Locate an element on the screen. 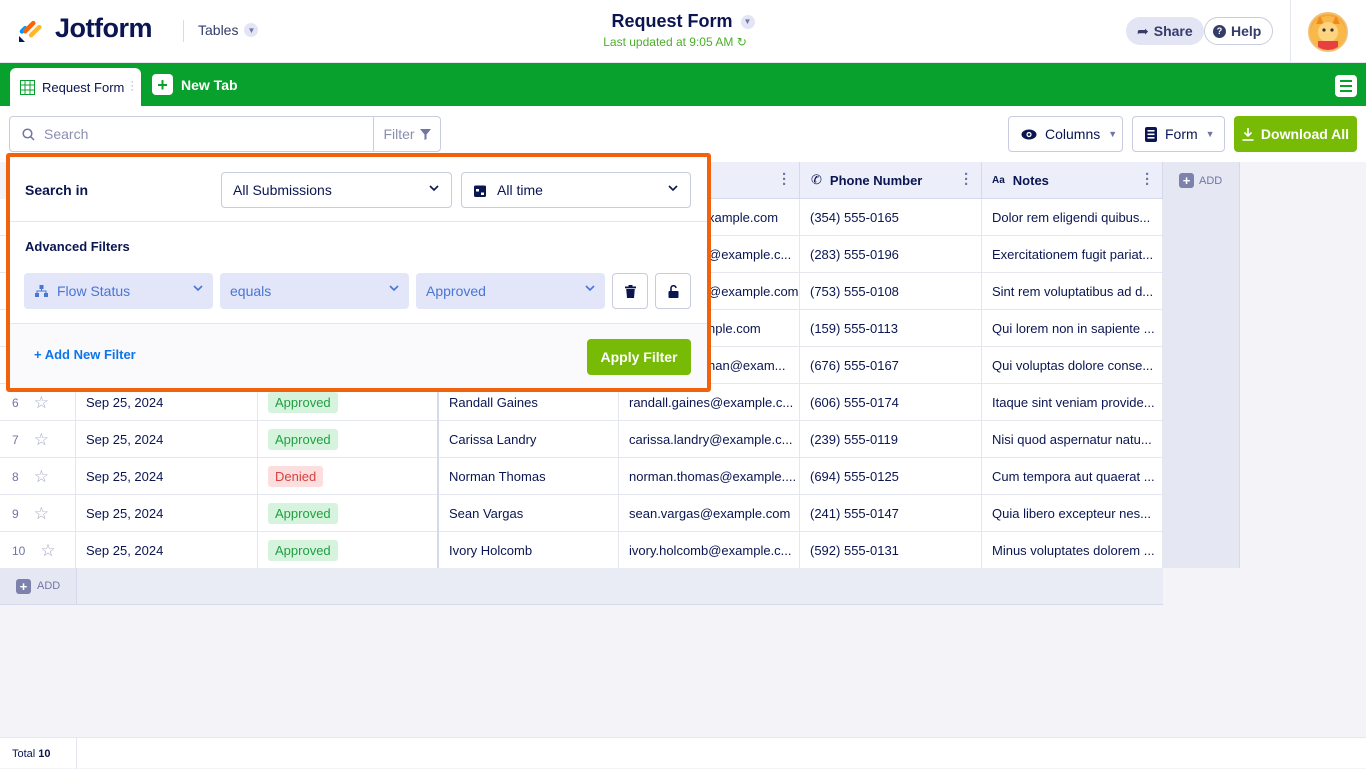  cell-name: Norman Thomas is located at coordinates (529, 476).